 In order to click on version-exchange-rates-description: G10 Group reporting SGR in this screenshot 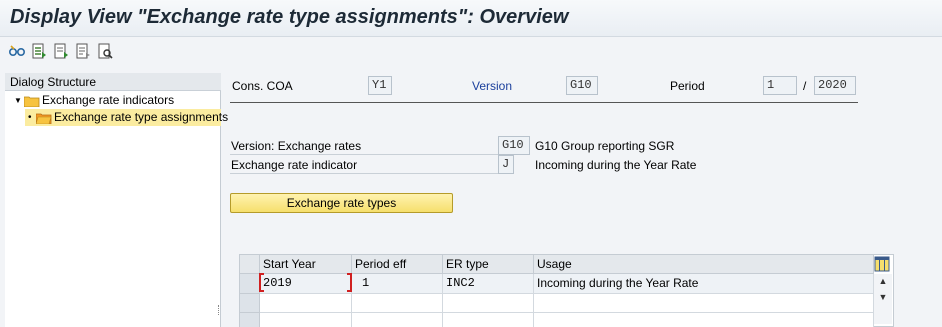, I will do `click(605, 146)`.